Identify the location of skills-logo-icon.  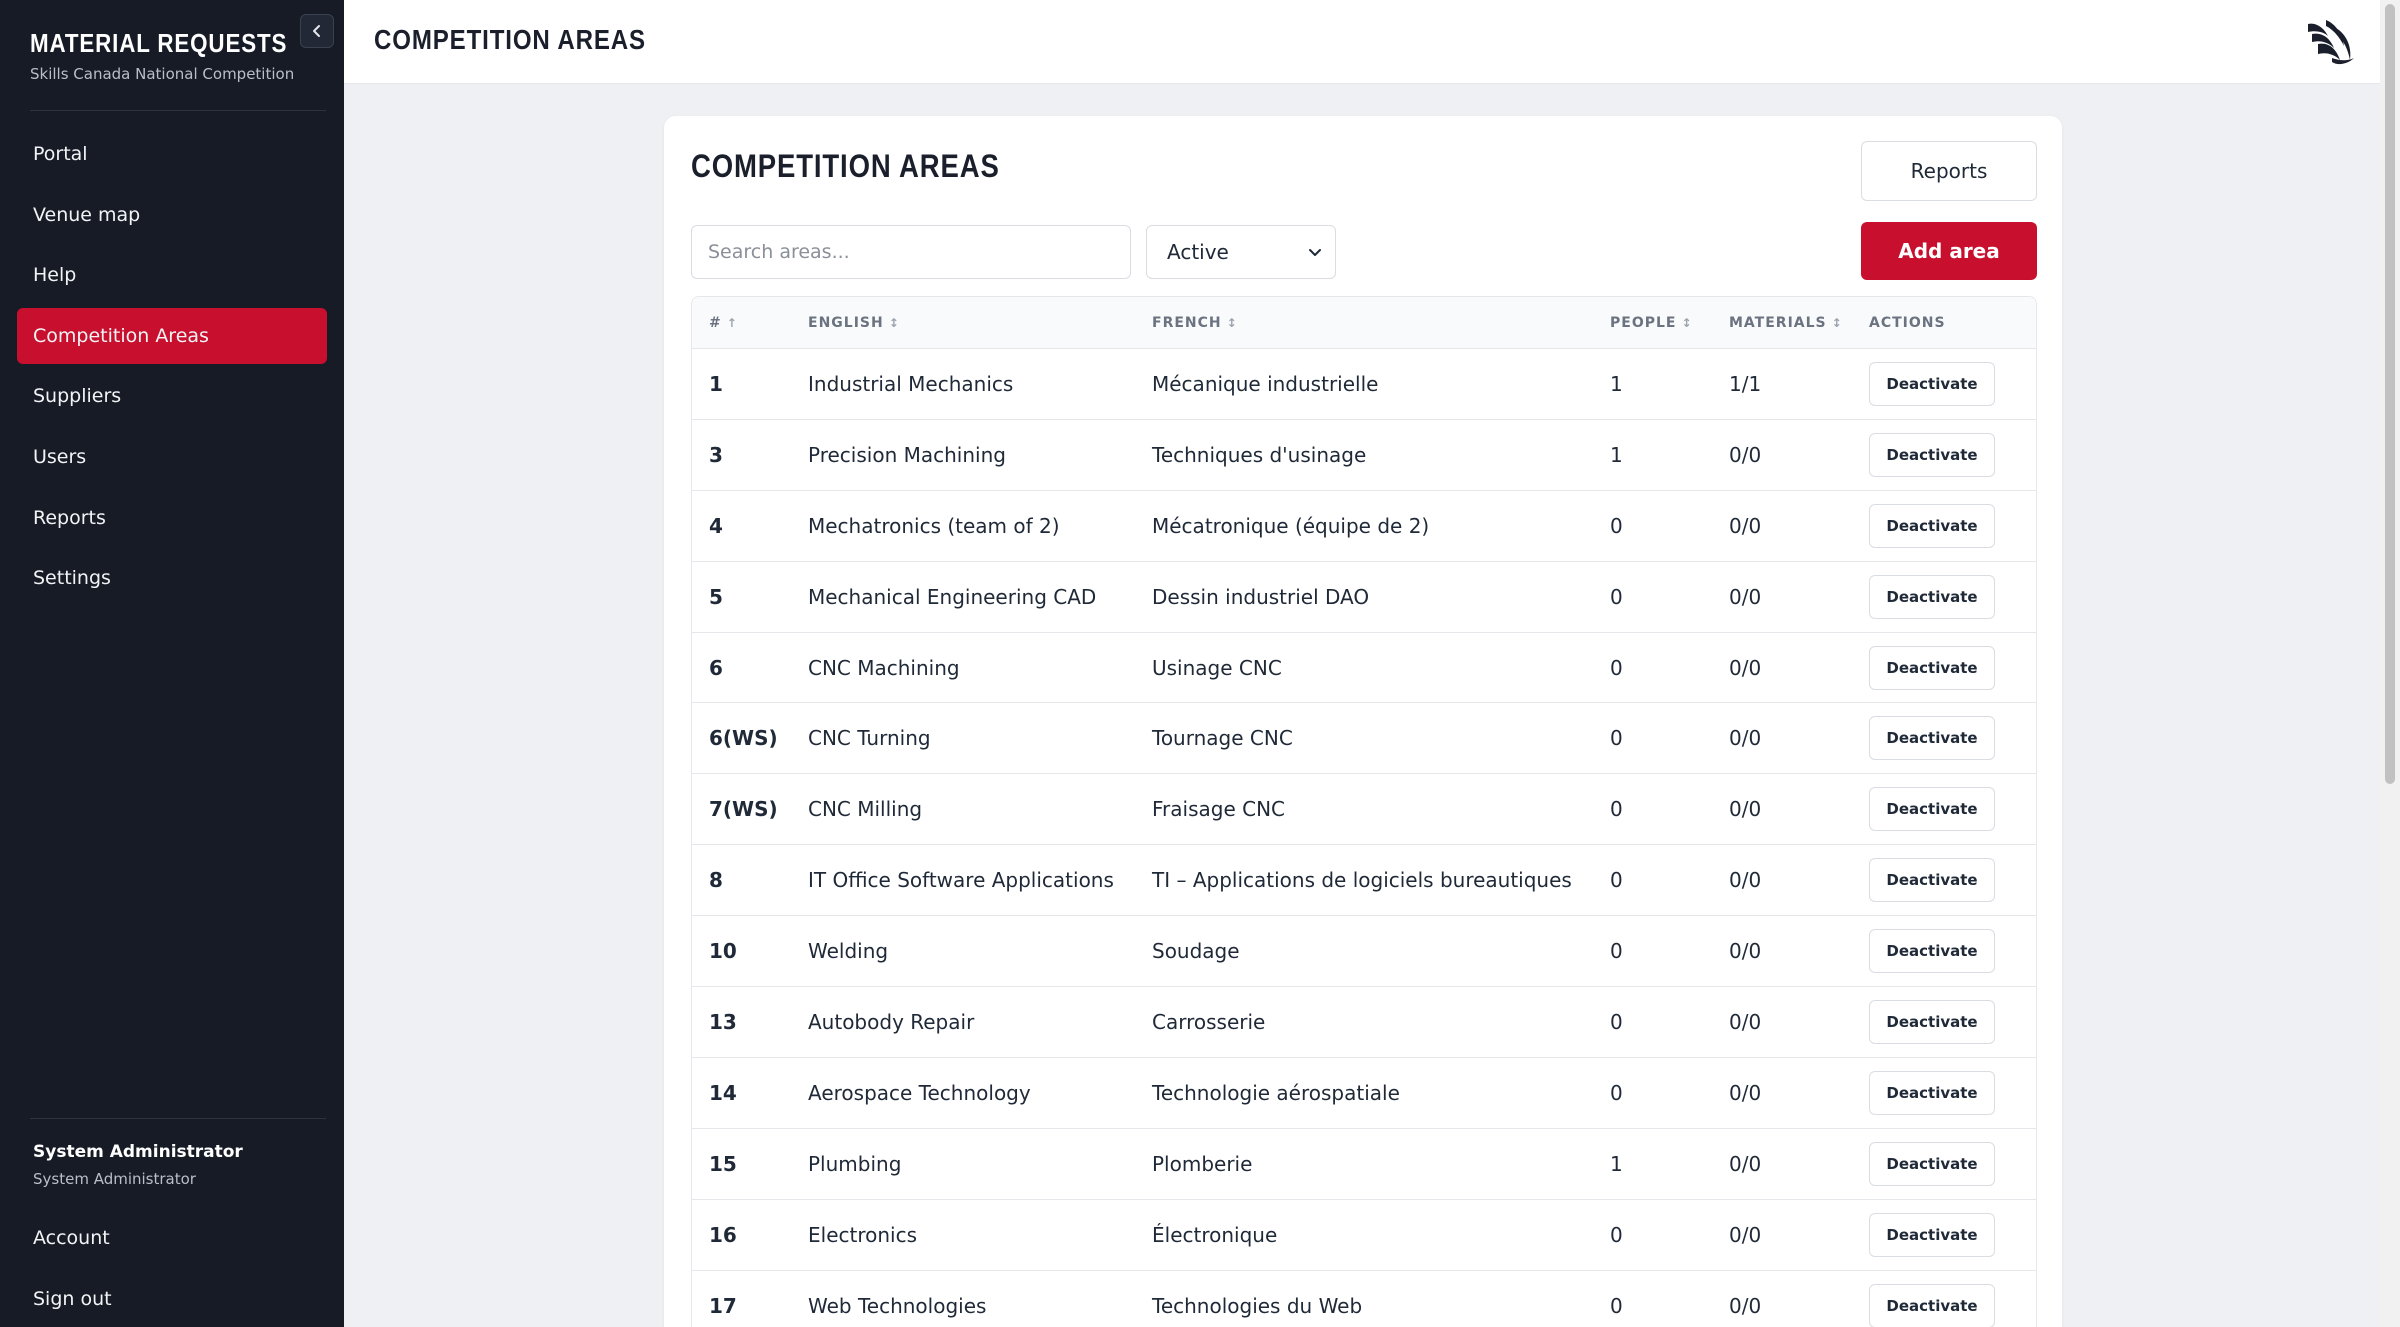
(2331, 42).